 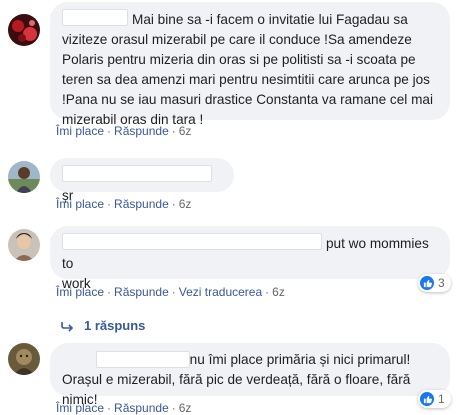 I want to click on comment-actions: Îmi place · Răspunde · Vezi traducerea · 6z, so click(x=170, y=292).